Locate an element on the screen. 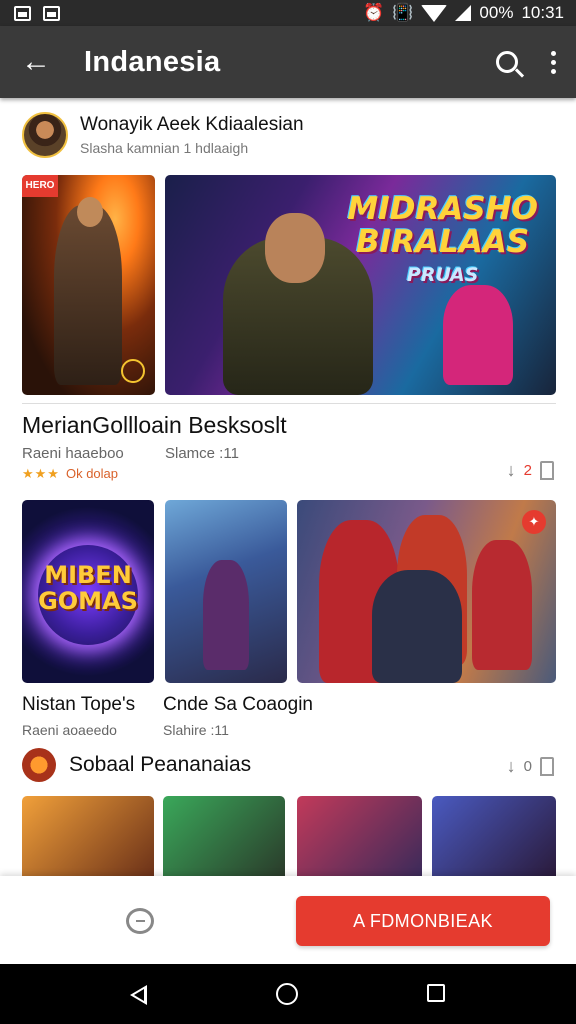 The image size is (576, 1024). search-icon is located at coordinates (507, 62).